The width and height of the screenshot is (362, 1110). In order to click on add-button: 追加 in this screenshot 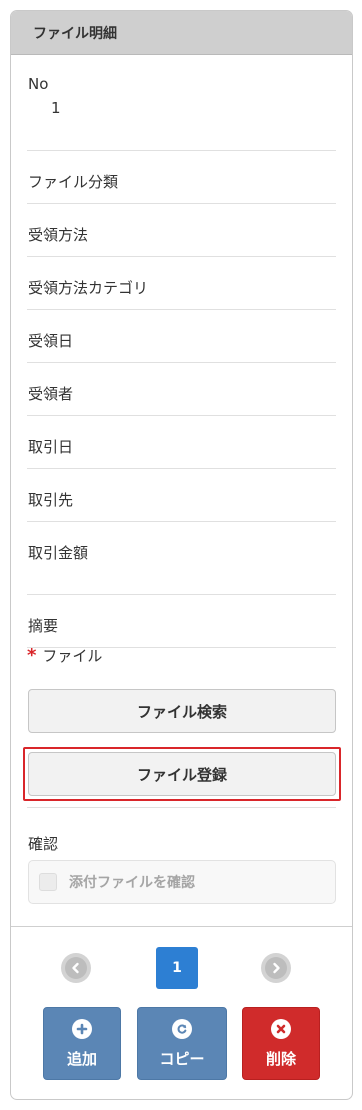, I will do `click(82, 1043)`.